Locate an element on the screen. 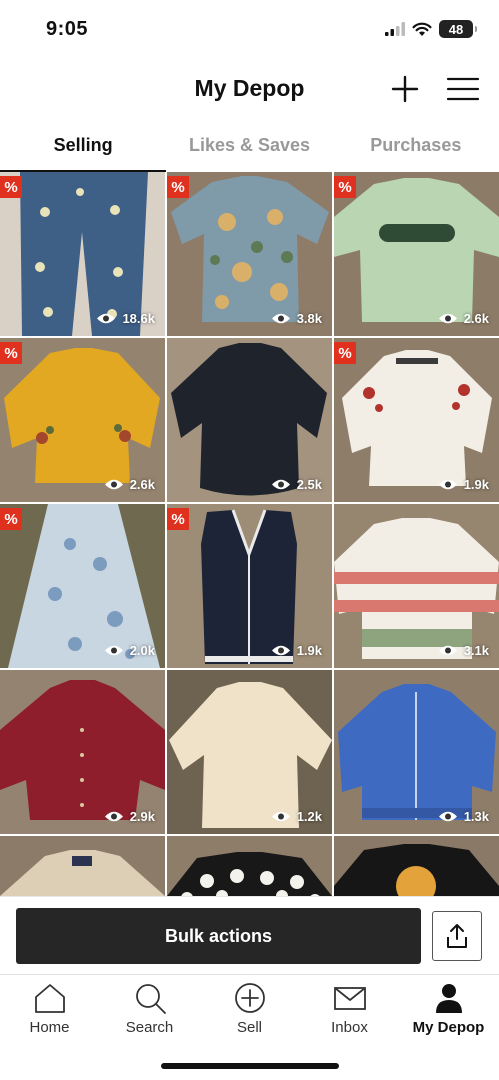 This screenshot has width=499, height=1080. header: My Depop is located at coordinates (249, 91).